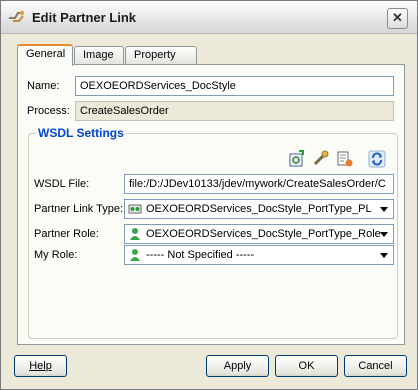 This screenshot has width=418, height=390. What do you see at coordinates (259, 255) in the screenshot?
I see `my-role-select: ----- Not Specified -----` at bounding box center [259, 255].